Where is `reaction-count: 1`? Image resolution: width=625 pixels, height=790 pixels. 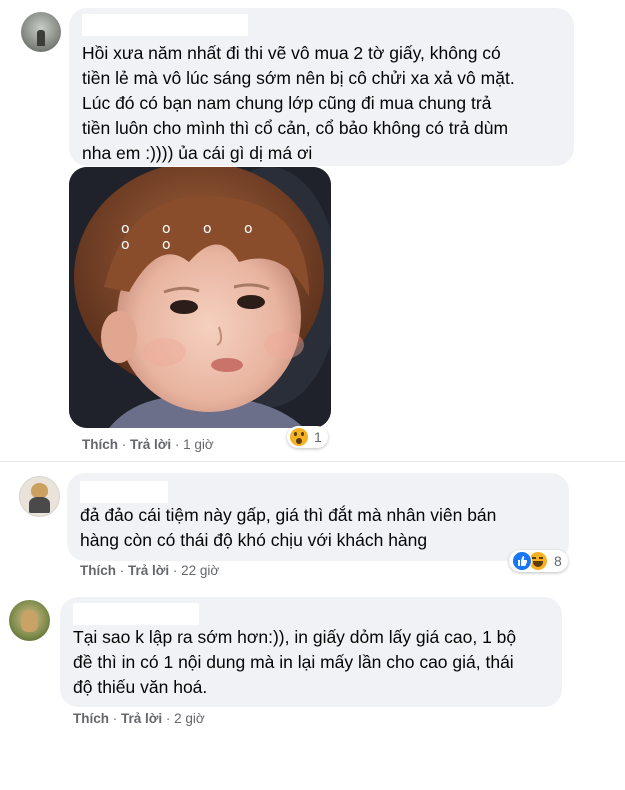
reaction-count: 1 is located at coordinates (318, 437).